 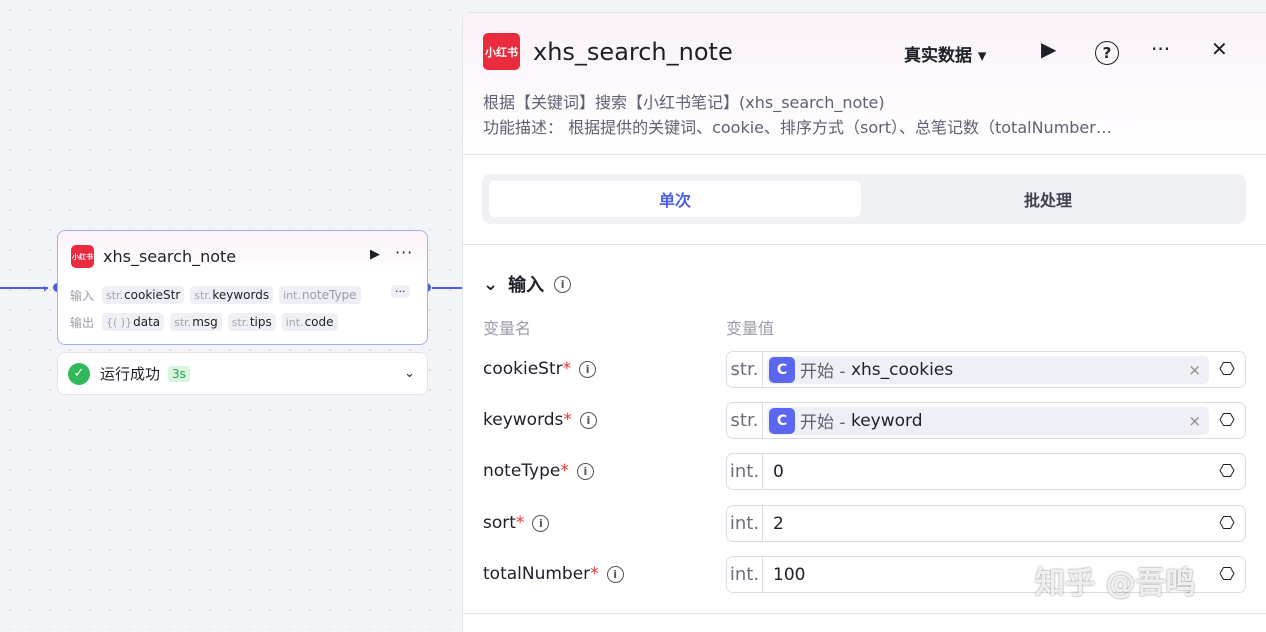 I want to click on param-label: cookieStr * i, so click(x=540, y=369).